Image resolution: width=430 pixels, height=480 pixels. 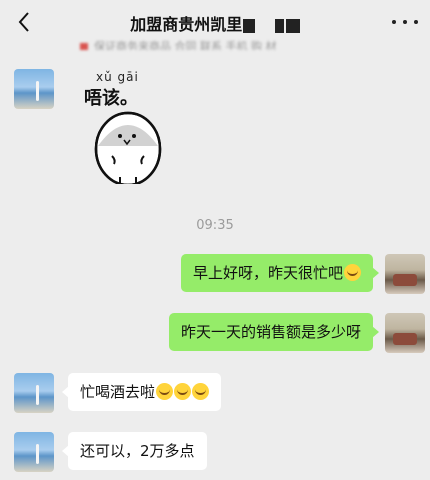 I want to click on notice-icon, so click(x=84, y=46).